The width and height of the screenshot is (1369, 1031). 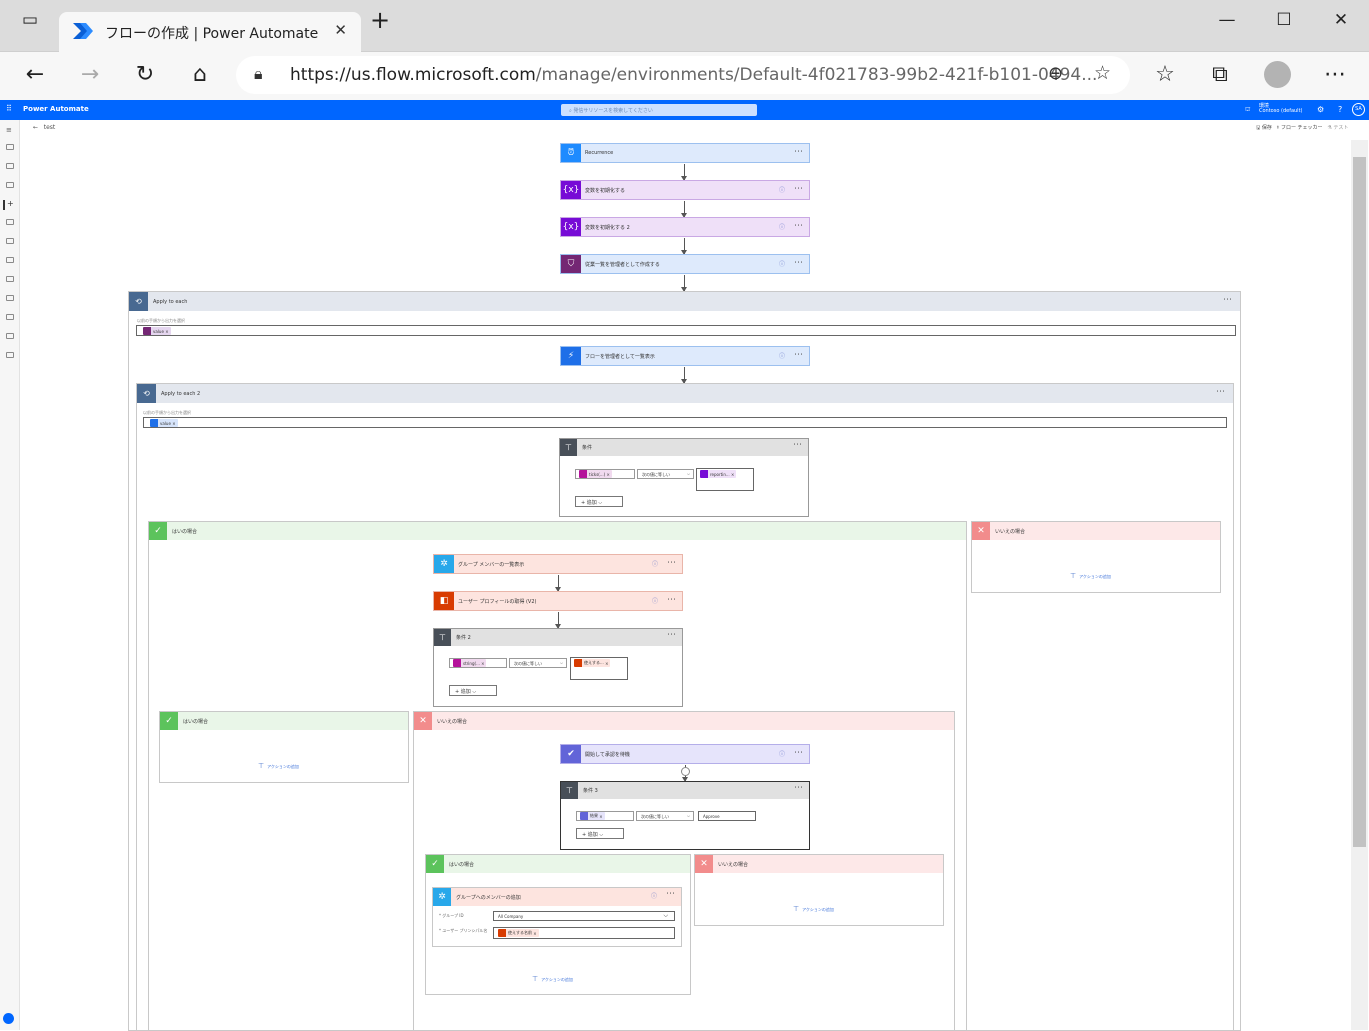 I want to click on group-id-dropdown: All Company ⌵, so click(x=584, y=916).